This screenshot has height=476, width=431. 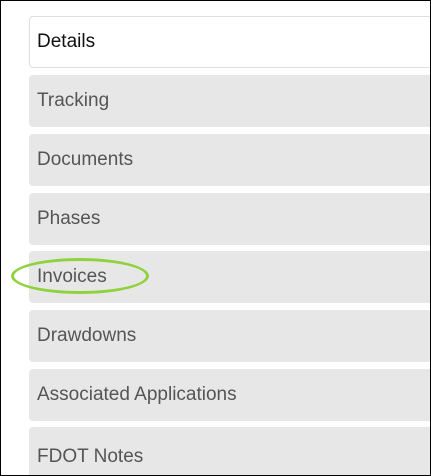 What do you see at coordinates (229, 336) in the screenshot?
I see `tab-drawdowns: Drawdowns` at bounding box center [229, 336].